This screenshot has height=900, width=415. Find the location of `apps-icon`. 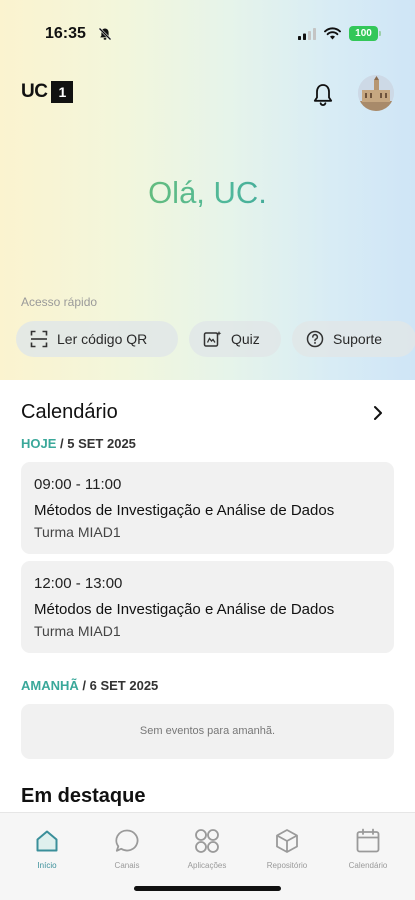

apps-icon is located at coordinates (207, 841).